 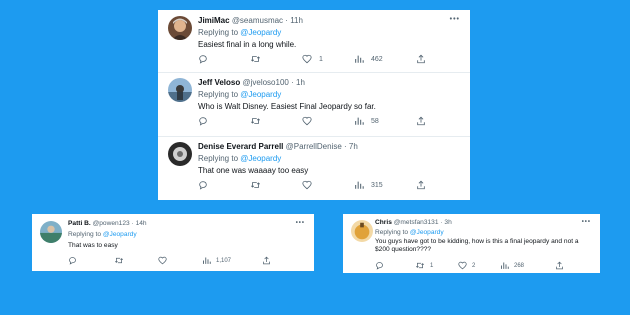 I want to click on tweet-actions: 1 2 268, so click(x=485, y=266).